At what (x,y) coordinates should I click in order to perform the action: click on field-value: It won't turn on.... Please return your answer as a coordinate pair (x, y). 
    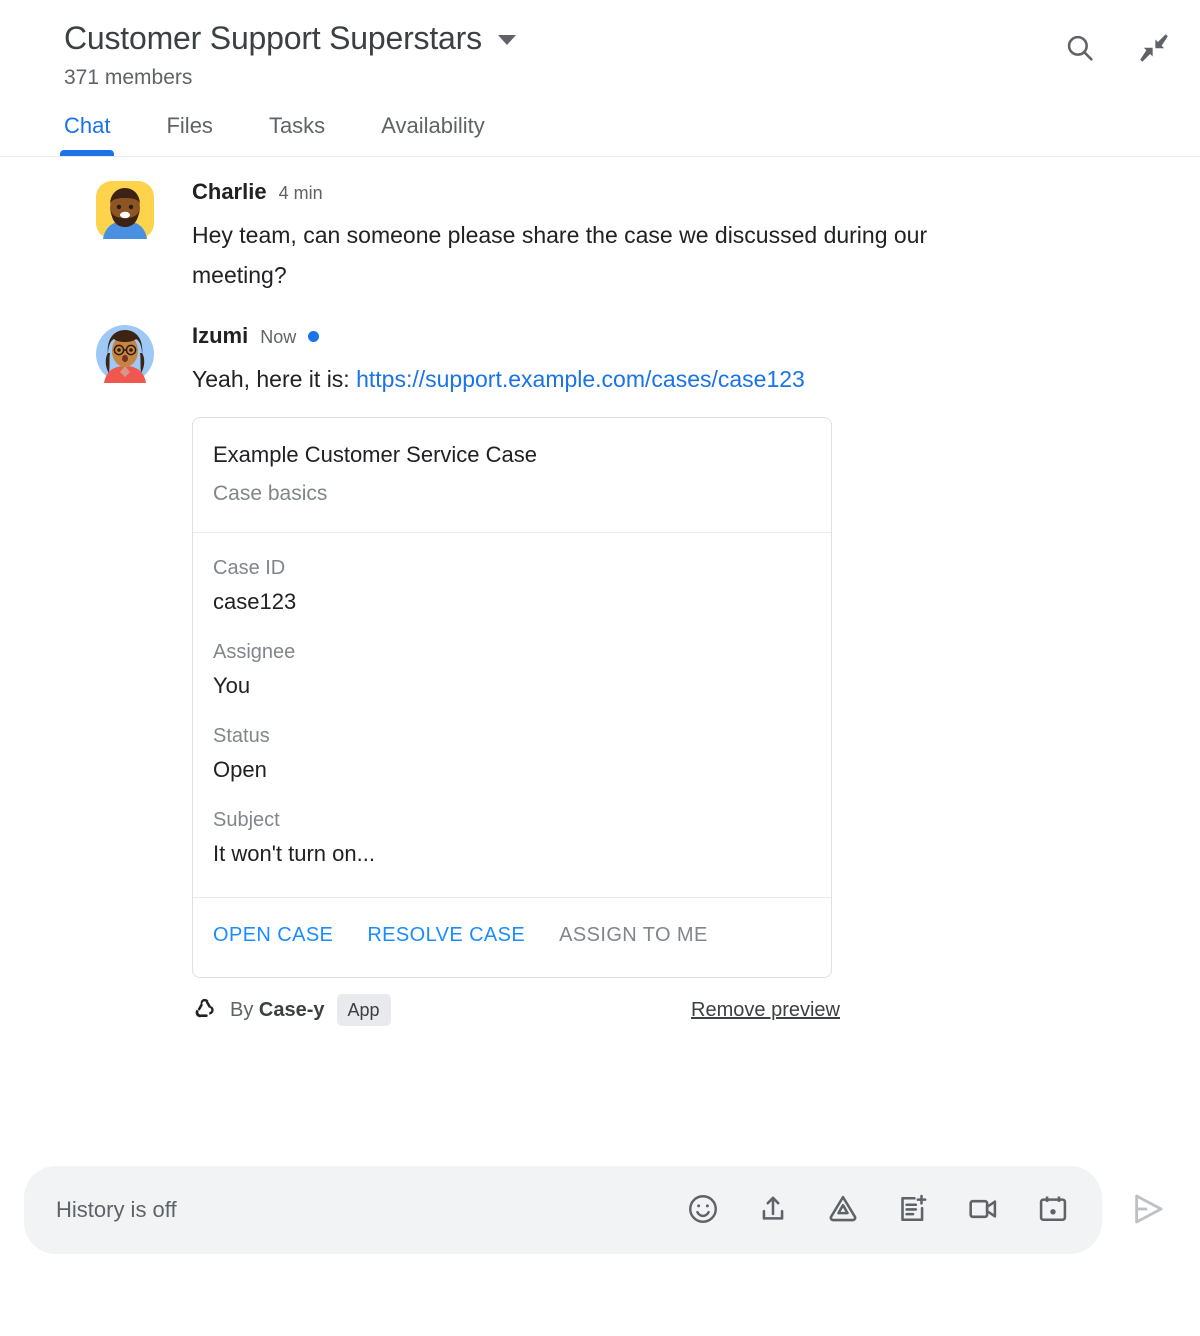
    Looking at the image, I should click on (294, 853).